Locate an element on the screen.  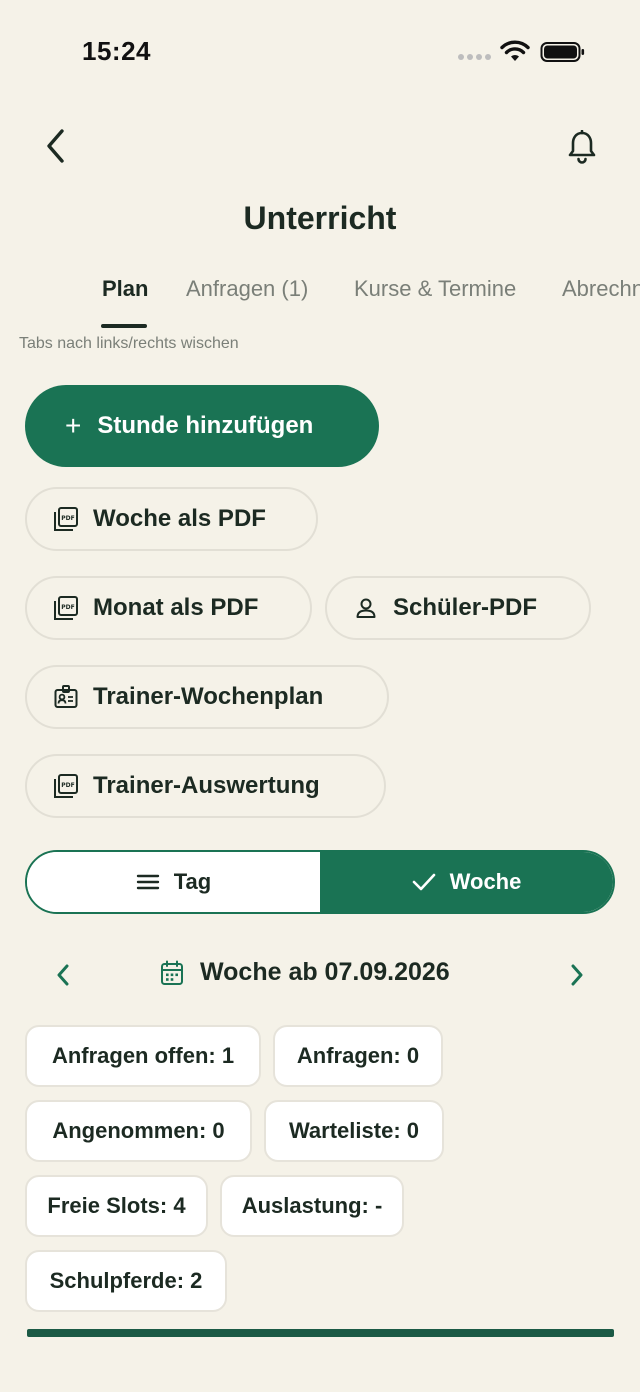
tab-plan: Plan is located at coordinates (125, 289).